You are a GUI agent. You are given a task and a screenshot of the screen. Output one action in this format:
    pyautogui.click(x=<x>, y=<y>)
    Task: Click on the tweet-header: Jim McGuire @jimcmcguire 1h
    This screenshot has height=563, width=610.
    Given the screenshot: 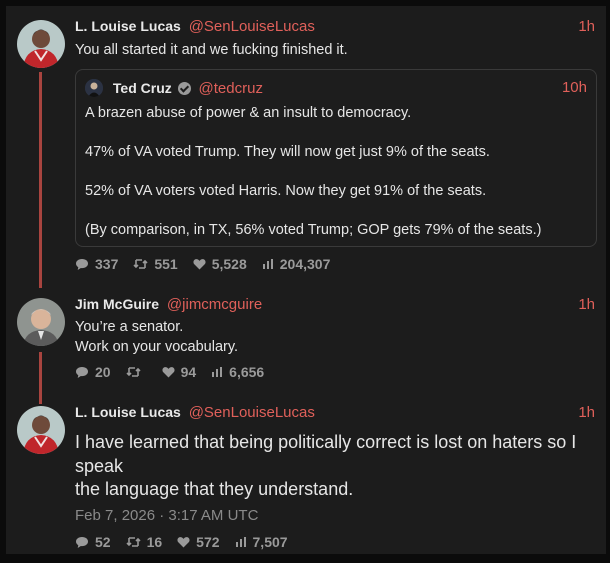 What is the action you would take?
    pyautogui.click(x=335, y=306)
    